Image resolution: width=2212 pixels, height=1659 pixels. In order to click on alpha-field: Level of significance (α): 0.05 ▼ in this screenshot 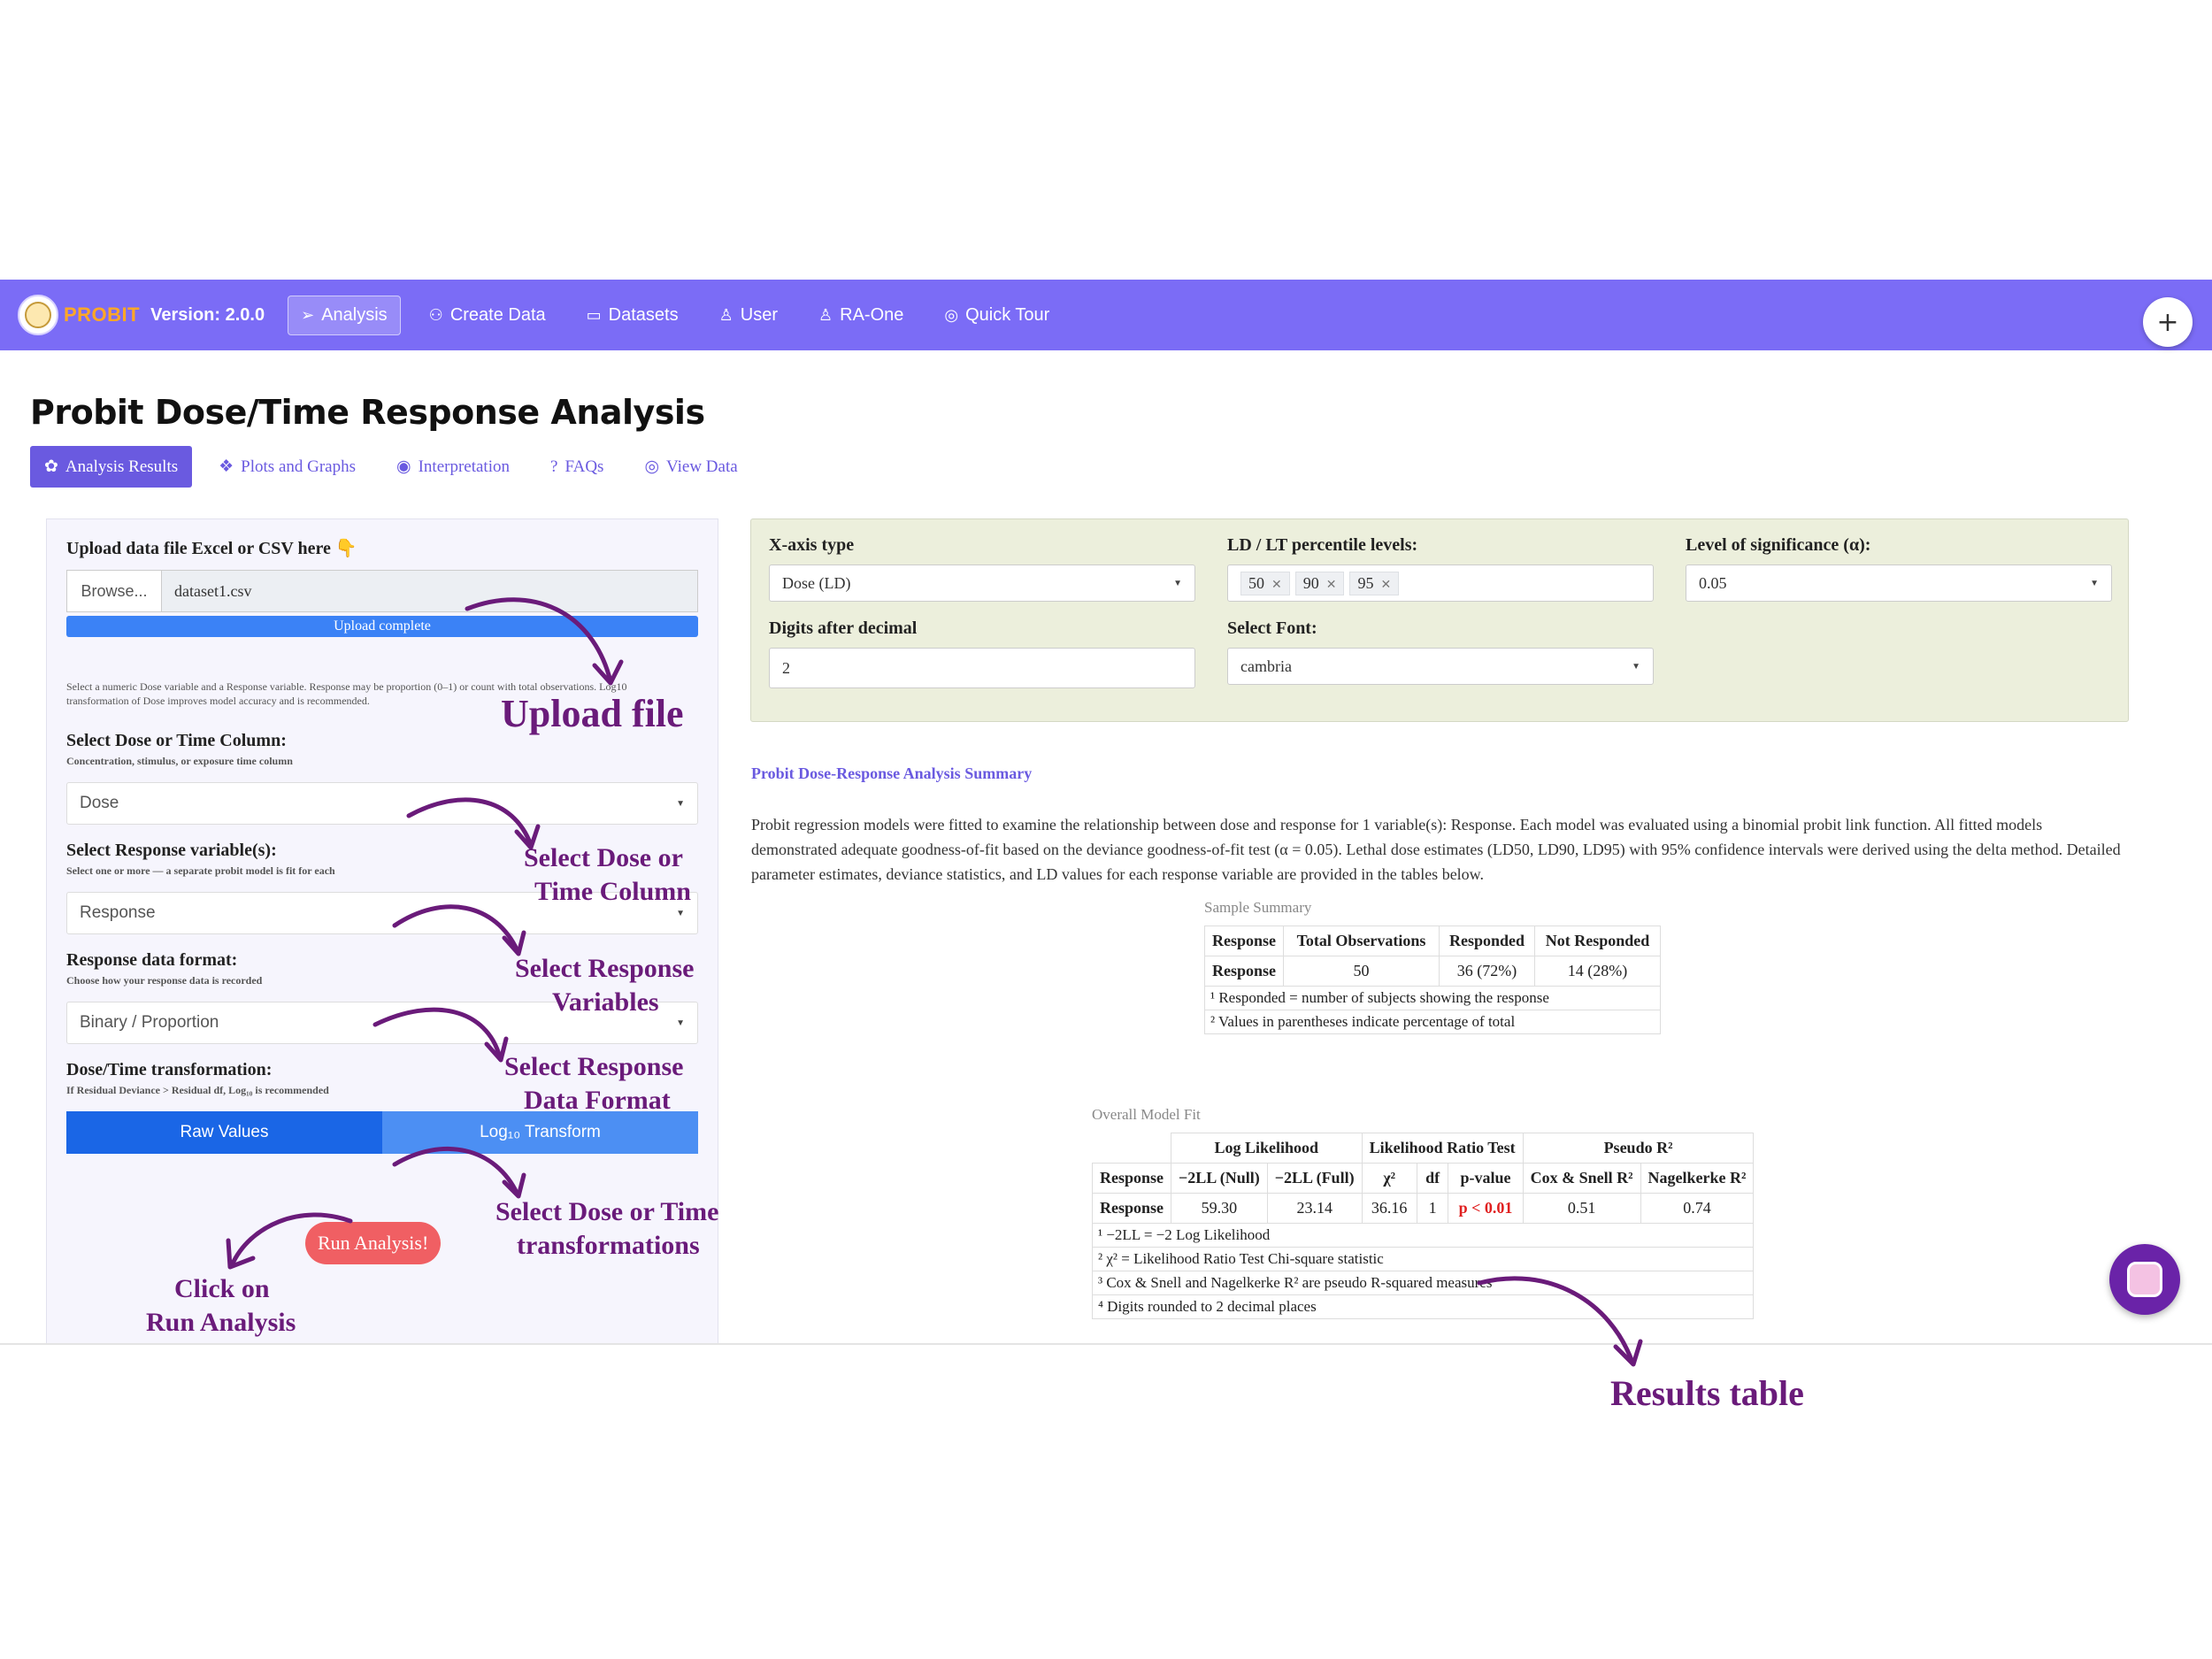, I will do `click(1899, 569)`.